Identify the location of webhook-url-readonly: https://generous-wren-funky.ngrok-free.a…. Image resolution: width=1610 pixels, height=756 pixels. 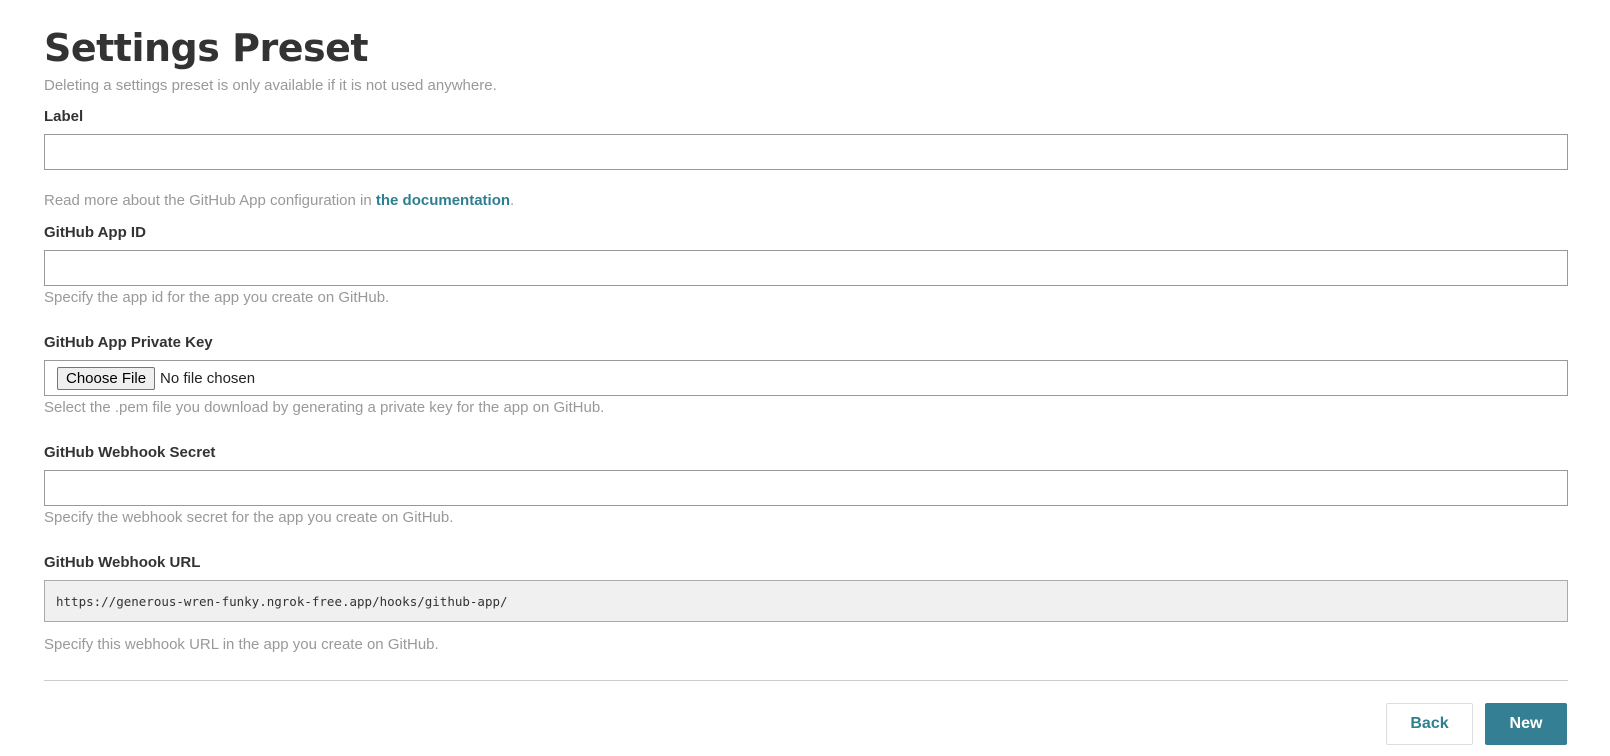
(806, 601).